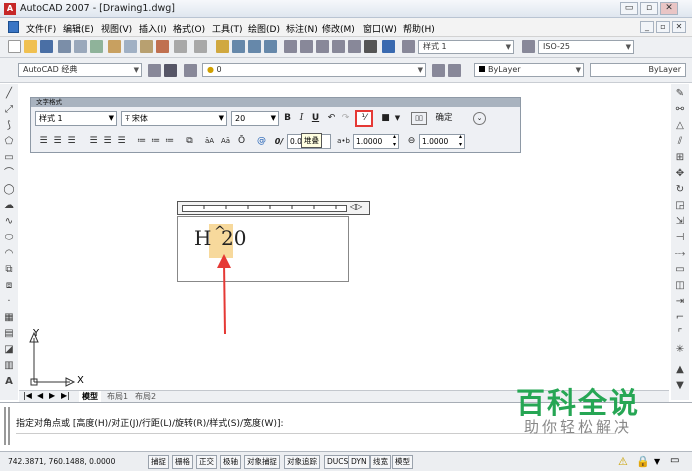 The image size is (692, 471). What do you see at coordinates (9, 94) in the screenshot?
I see `line-icon: ╱` at bounding box center [9, 94].